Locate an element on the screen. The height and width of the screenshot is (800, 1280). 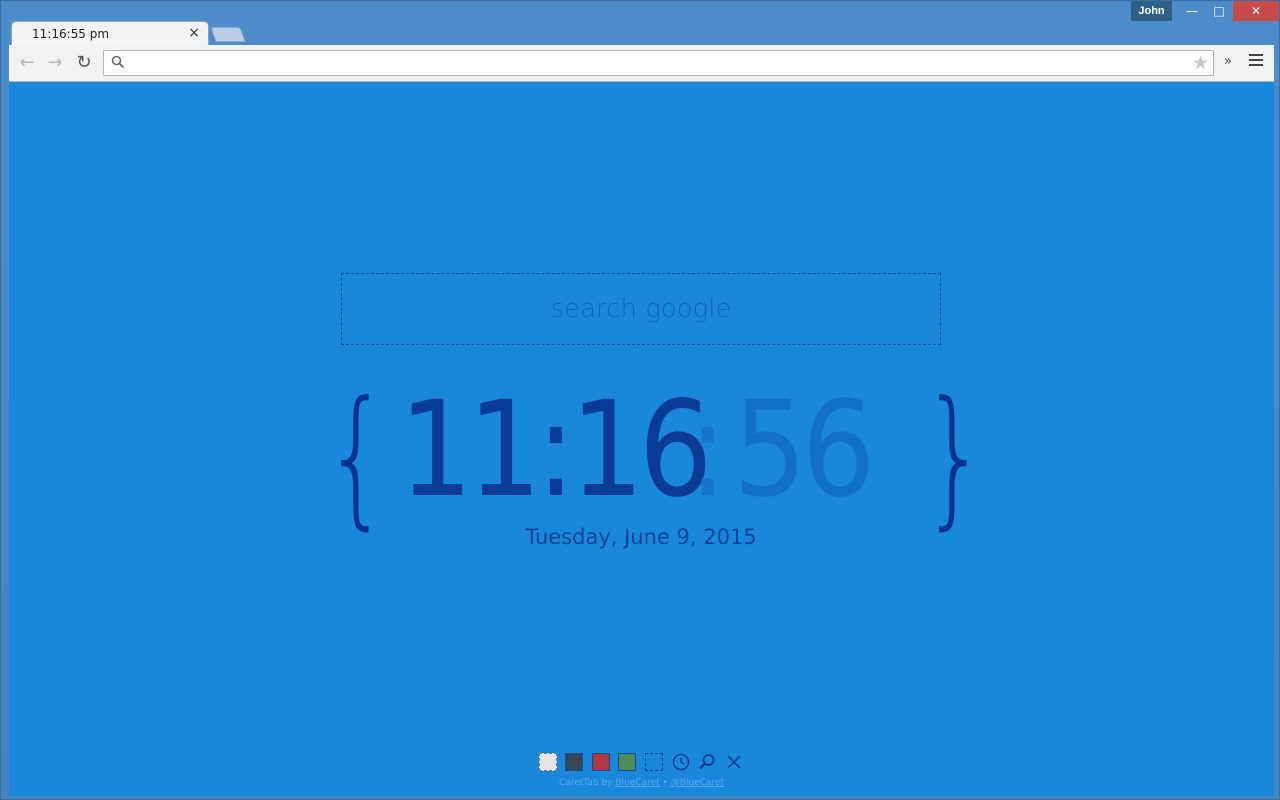
menu-icon is located at coordinates (1256, 61).